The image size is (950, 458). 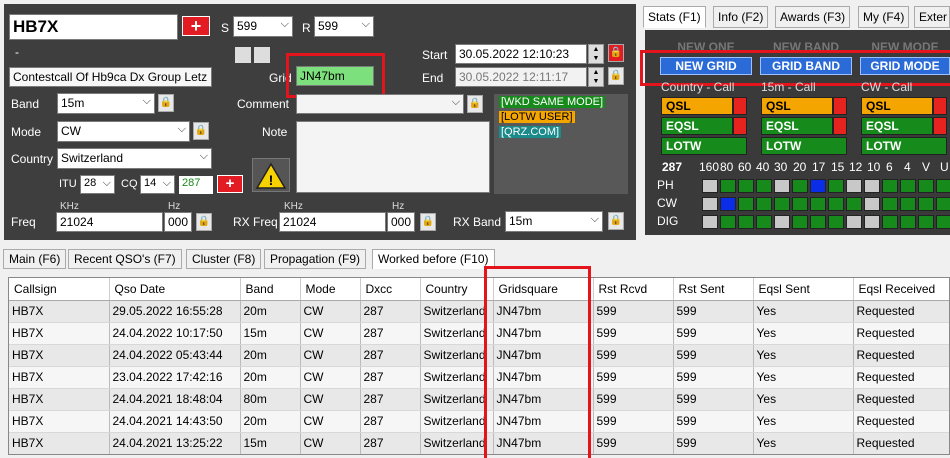 What do you see at coordinates (365, 24) in the screenshot?
I see `chevron-down-icon: ⌵` at bounding box center [365, 24].